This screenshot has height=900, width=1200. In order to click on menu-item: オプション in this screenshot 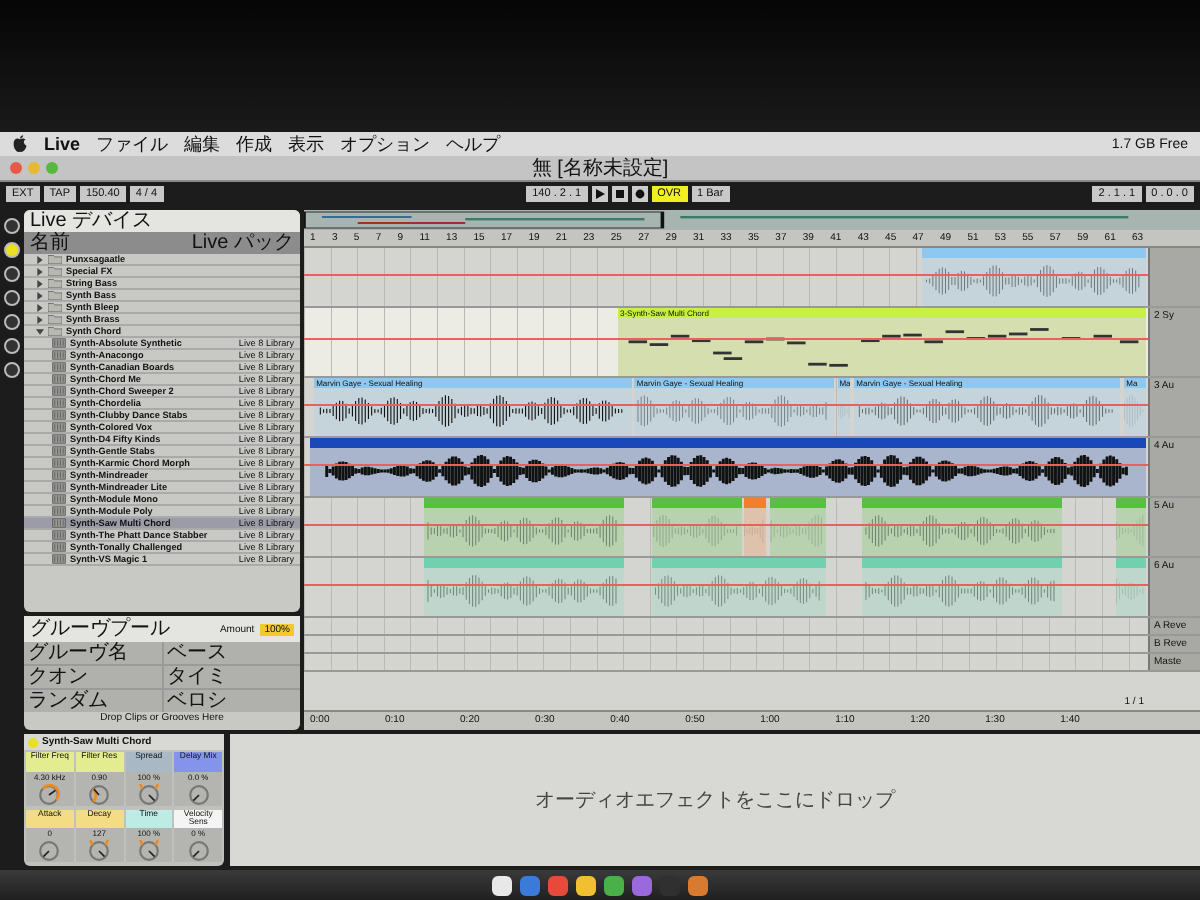, I will do `click(385, 144)`.